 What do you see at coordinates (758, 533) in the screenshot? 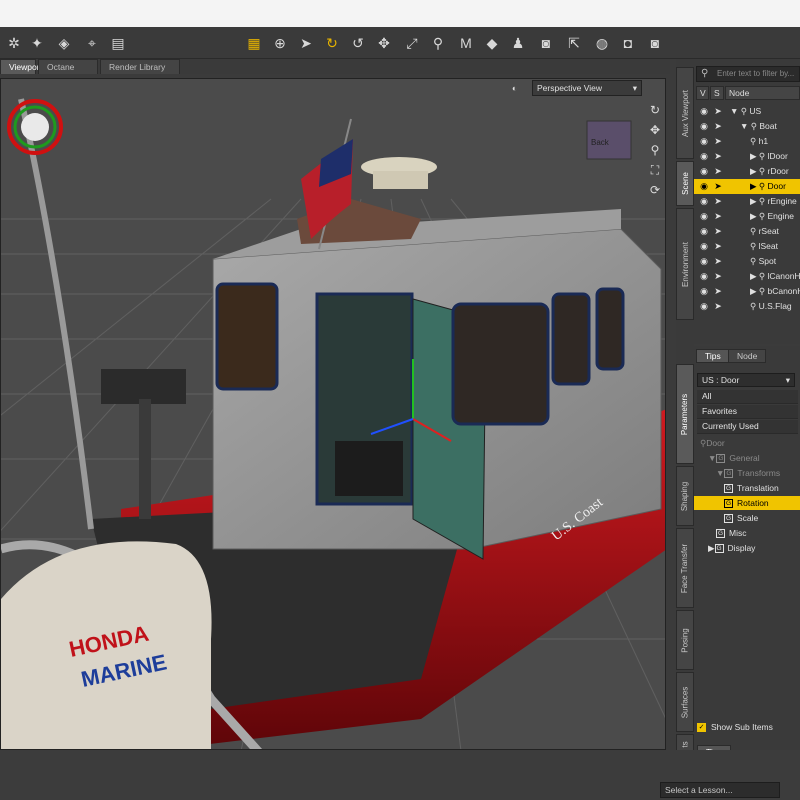
I see `parameter-group: G Misc` at bounding box center [758, 533].